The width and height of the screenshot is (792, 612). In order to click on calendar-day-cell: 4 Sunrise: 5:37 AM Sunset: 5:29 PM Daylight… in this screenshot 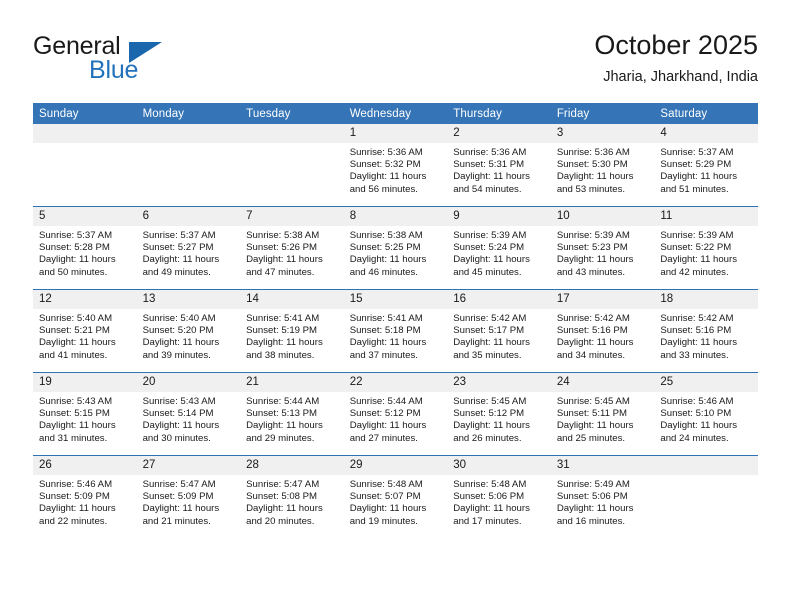, I will do `click(706, 165)`.